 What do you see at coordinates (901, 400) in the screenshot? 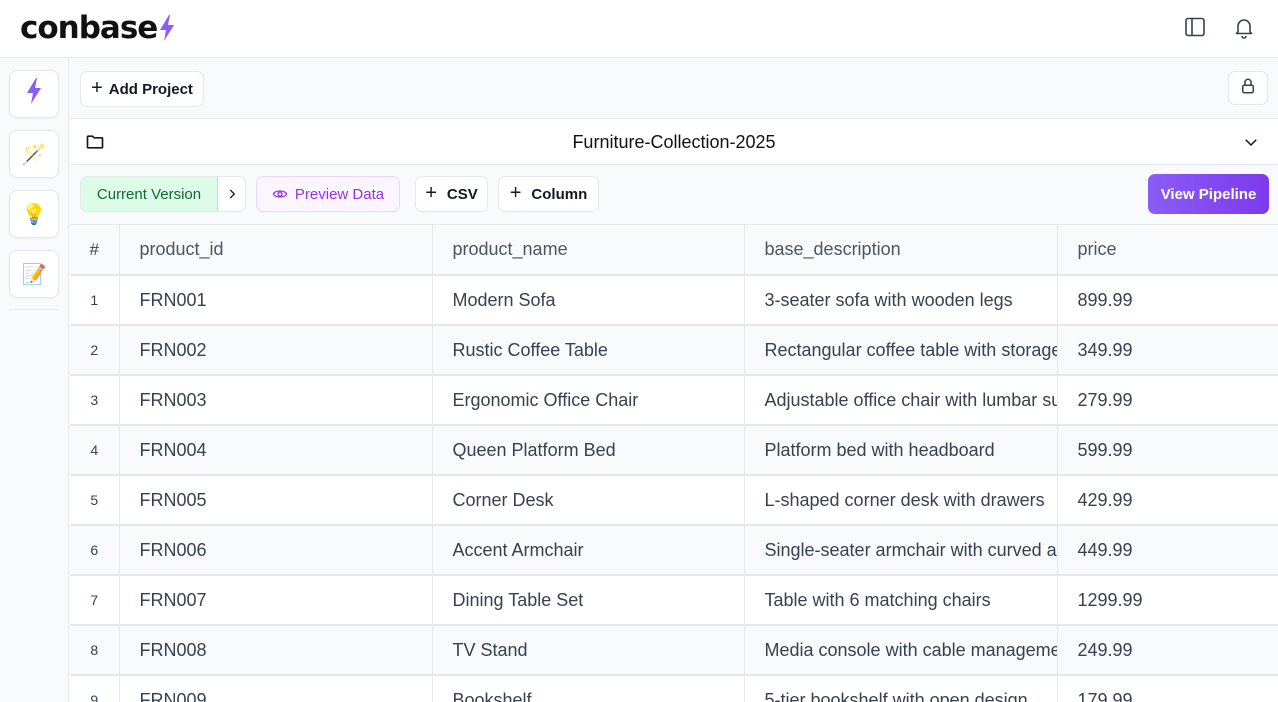
I see `table-cell: Adjustable office chair with lumbar sup` at bounding box center [901, 400].